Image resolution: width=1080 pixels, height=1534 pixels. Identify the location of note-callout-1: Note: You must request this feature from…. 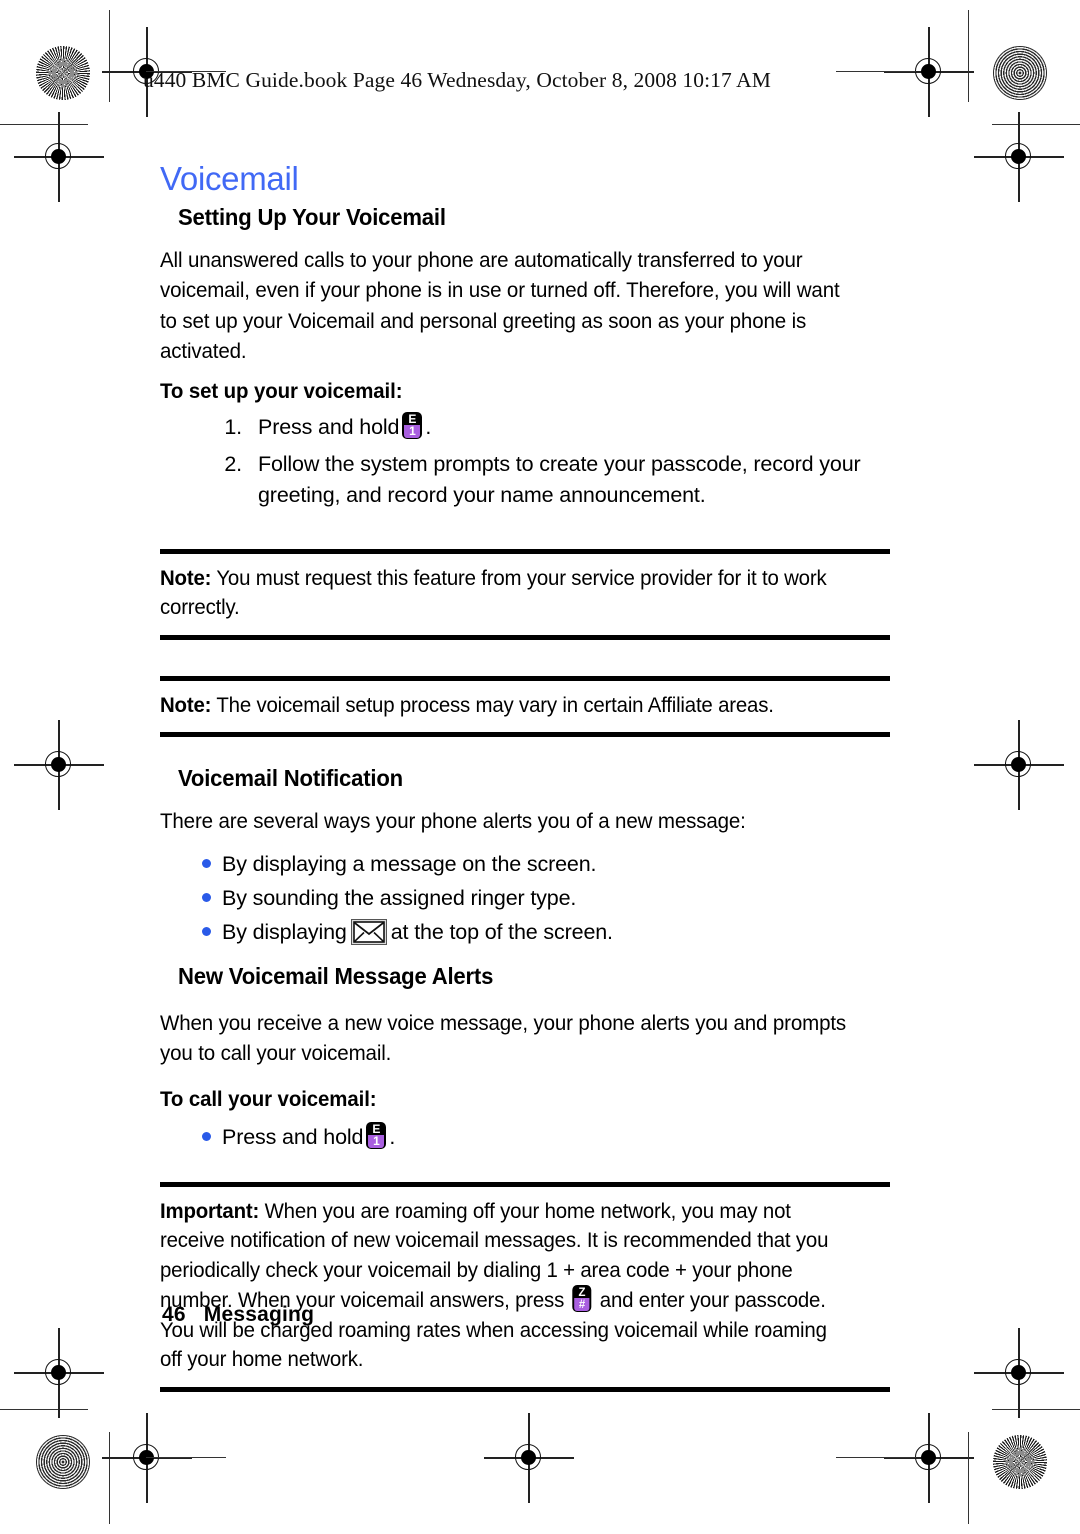
(525, 594).